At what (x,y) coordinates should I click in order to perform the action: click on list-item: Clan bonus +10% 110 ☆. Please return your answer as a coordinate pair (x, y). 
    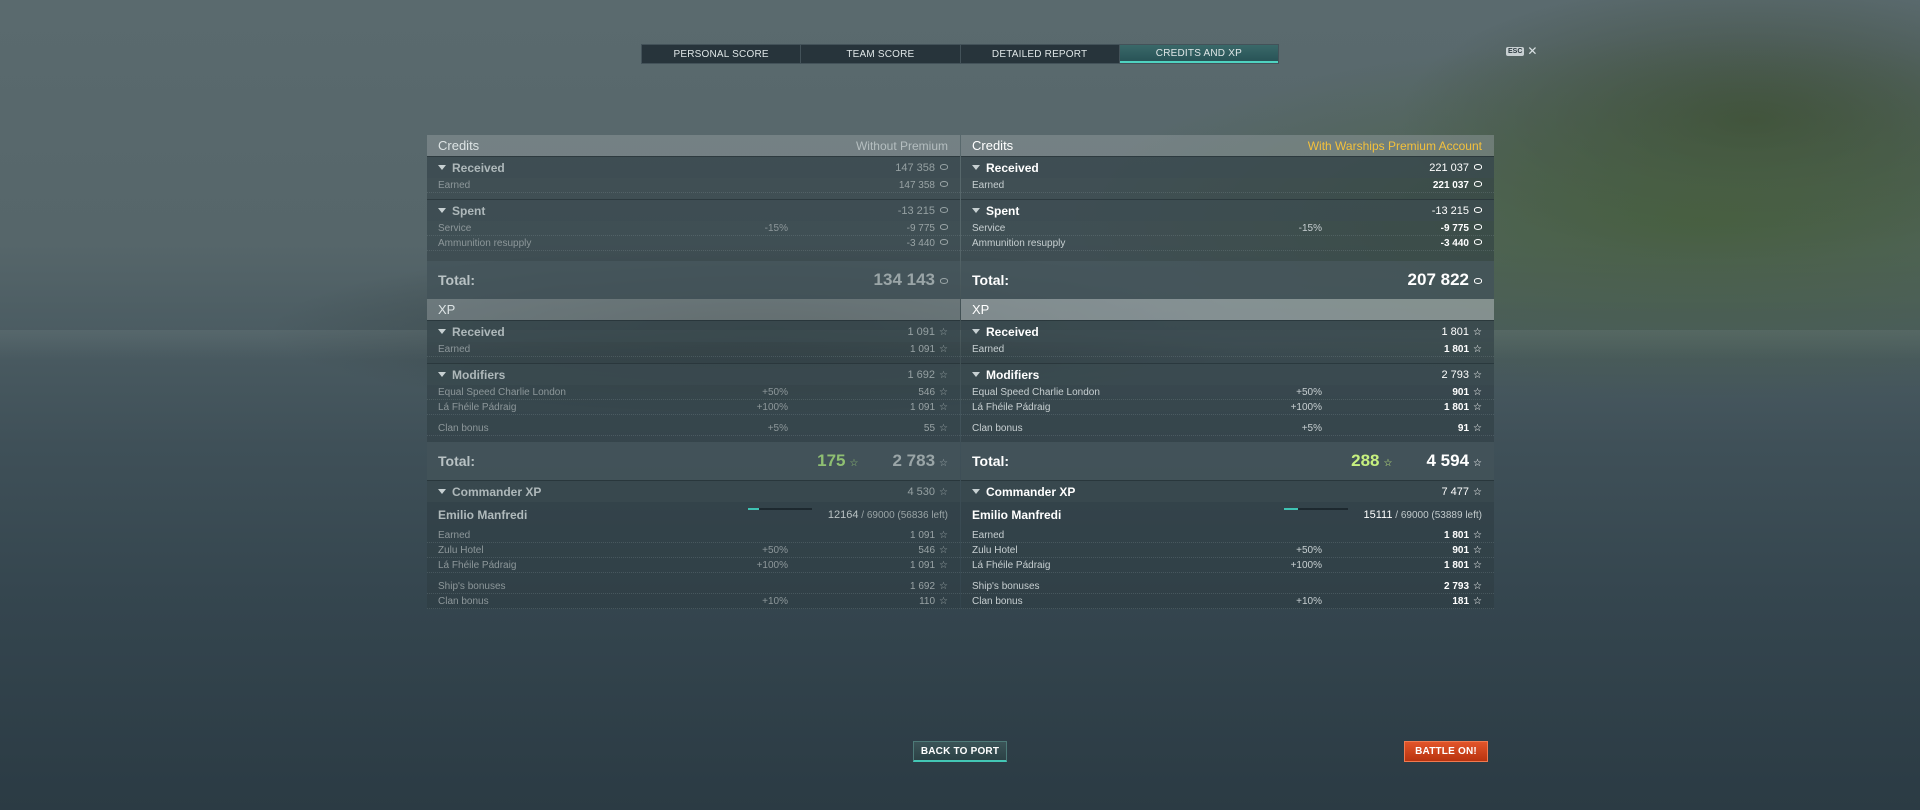
    Looking at the image, I should click on (693, 601).